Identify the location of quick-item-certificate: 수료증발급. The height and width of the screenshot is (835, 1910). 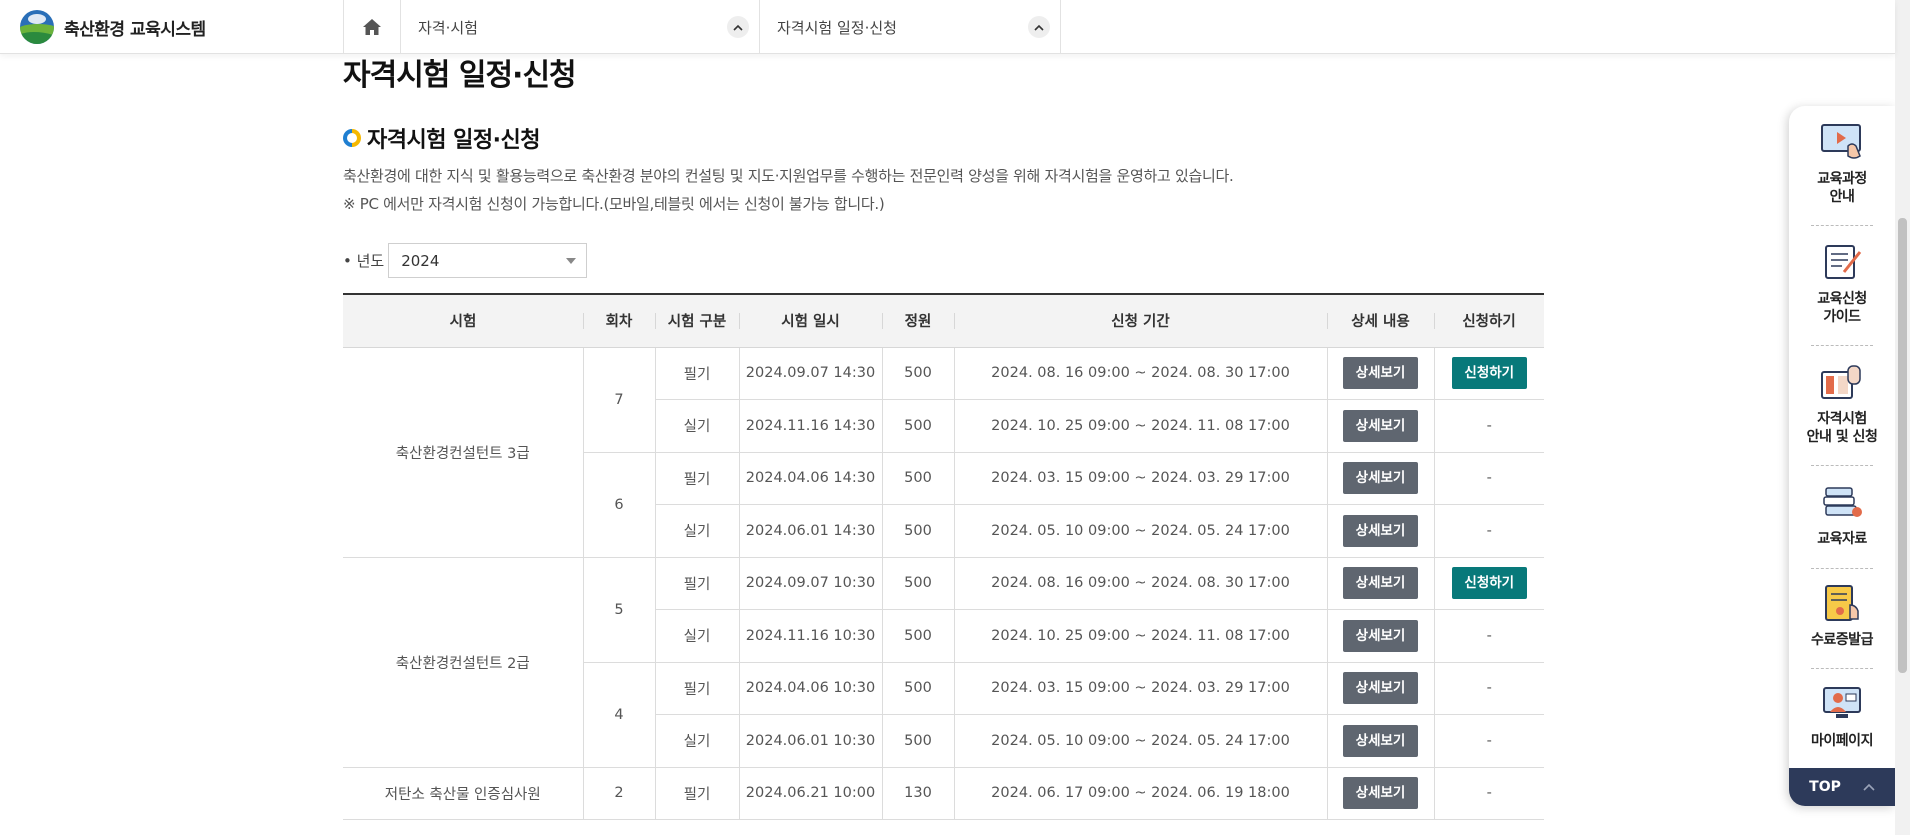
(1842, 616).